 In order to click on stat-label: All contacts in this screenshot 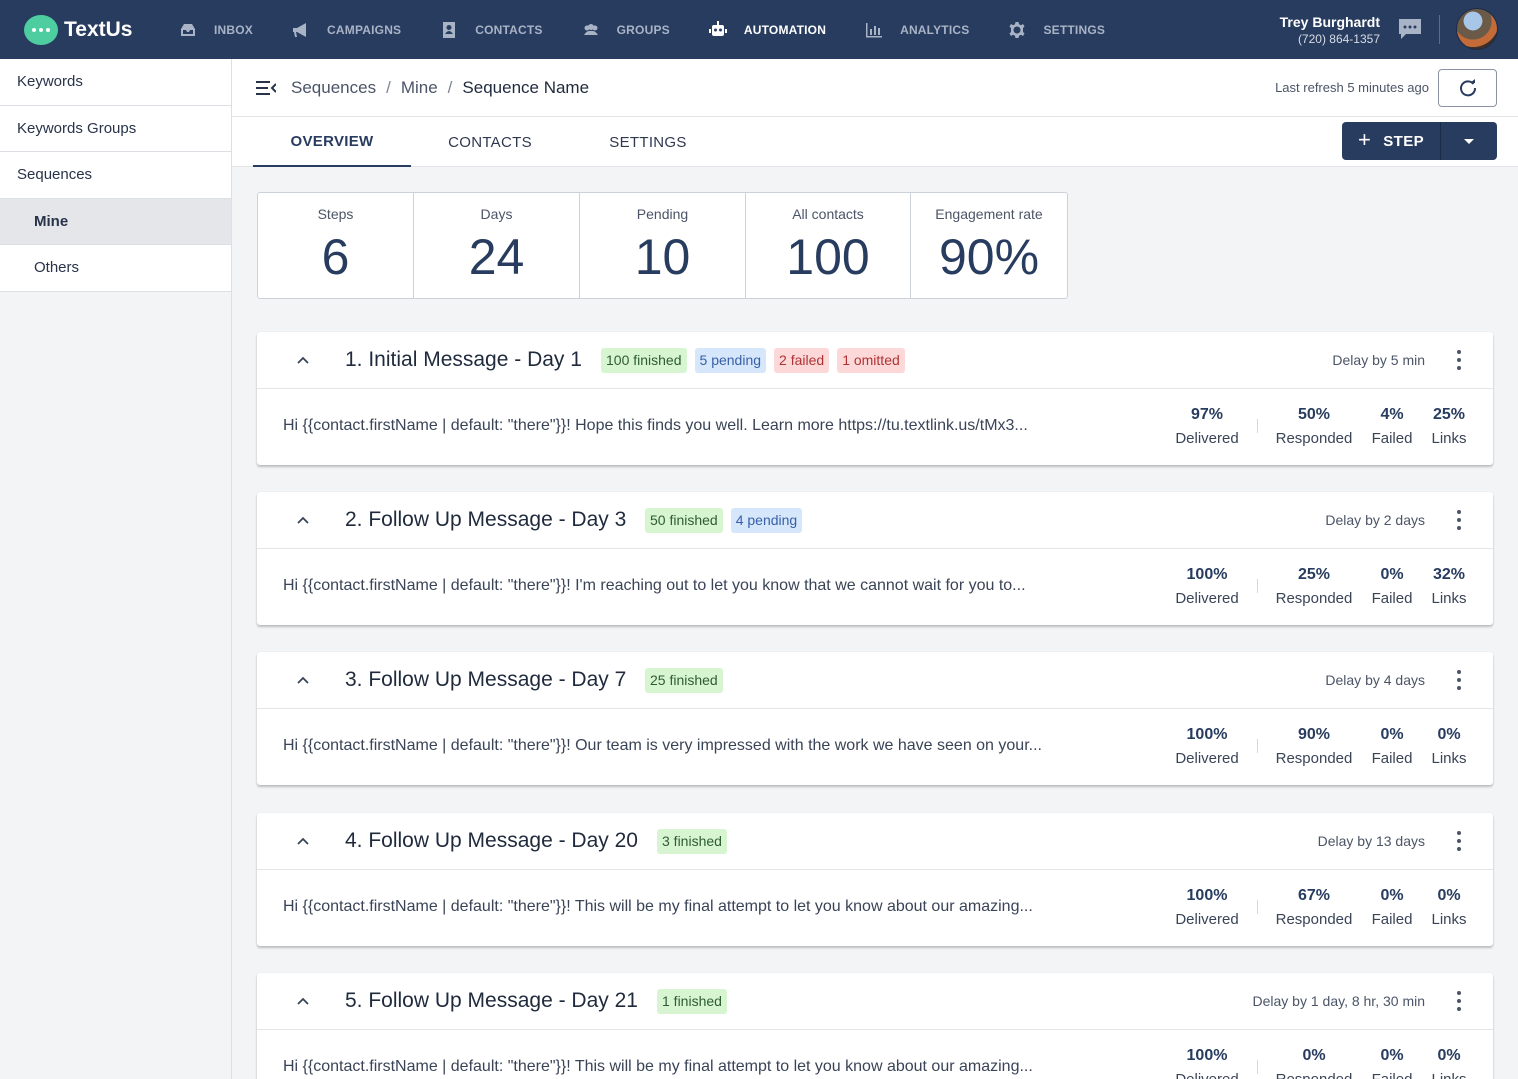, I will do `click(828, 214)`.